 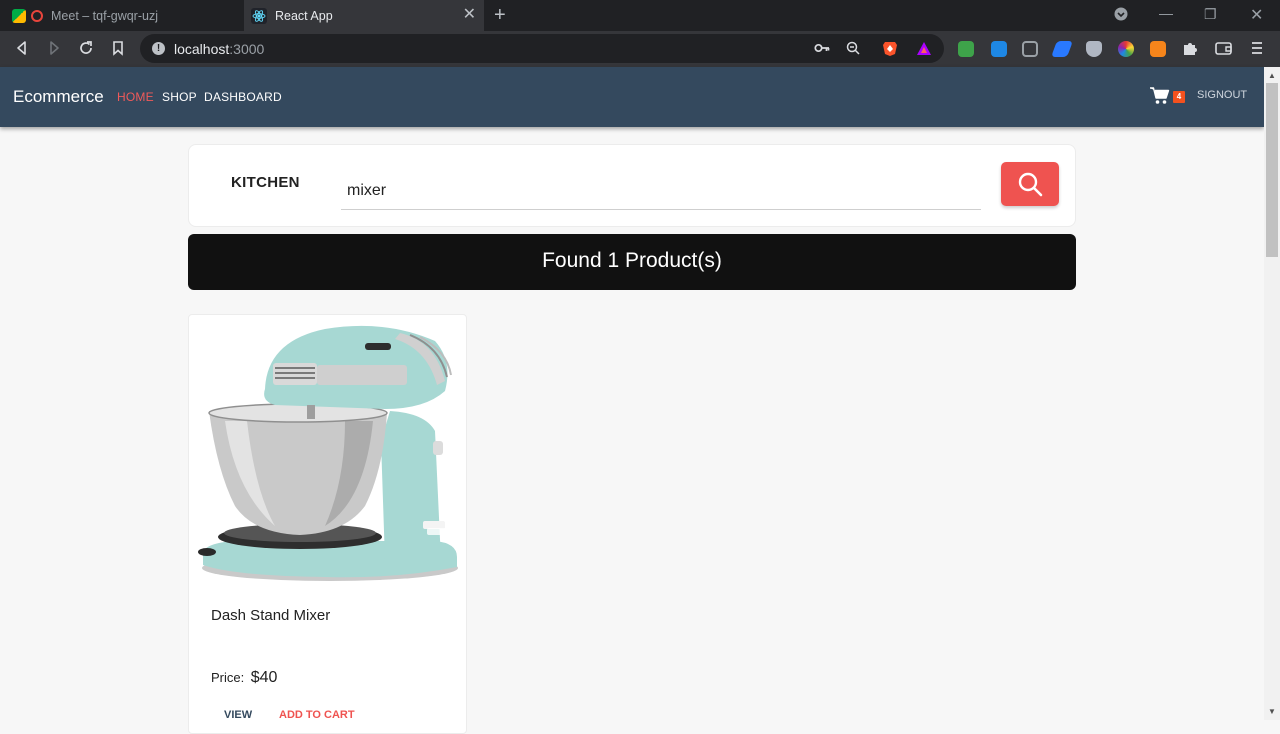 What do you see at coordinates (158, 48) in the screenshot?
I see `site-info-icon: !` at bounding box center [158, 48].